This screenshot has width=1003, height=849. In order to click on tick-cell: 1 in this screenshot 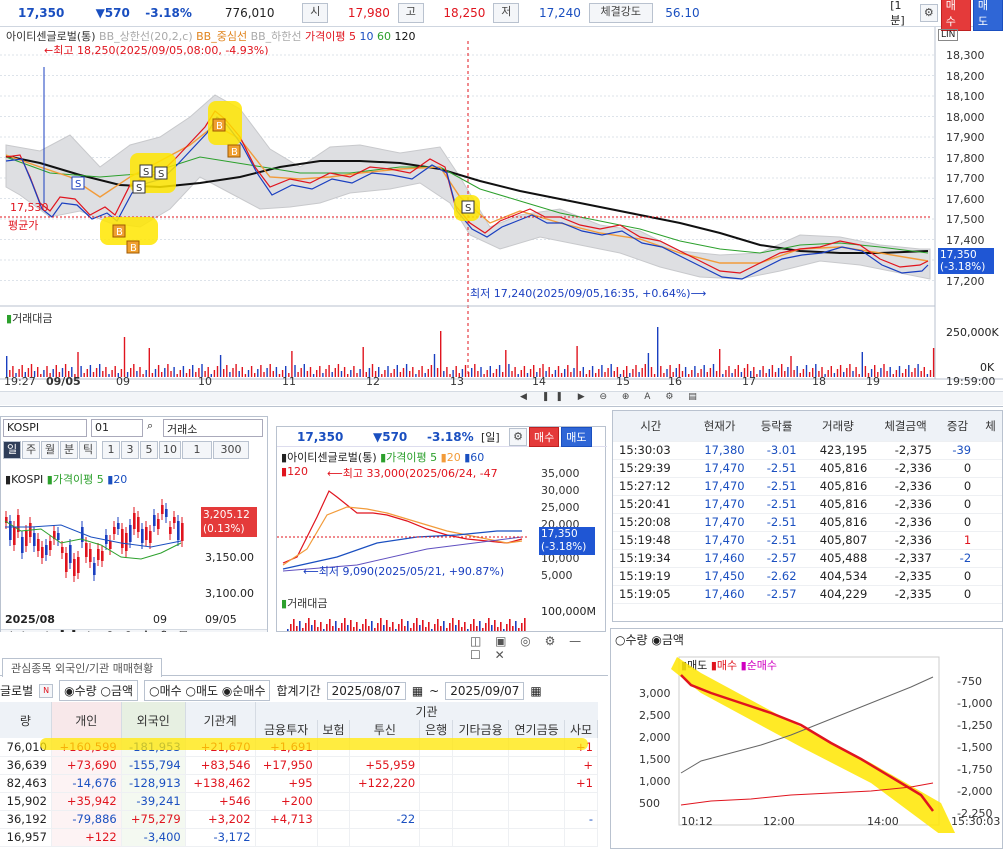, I will do `click(957, 540)`.